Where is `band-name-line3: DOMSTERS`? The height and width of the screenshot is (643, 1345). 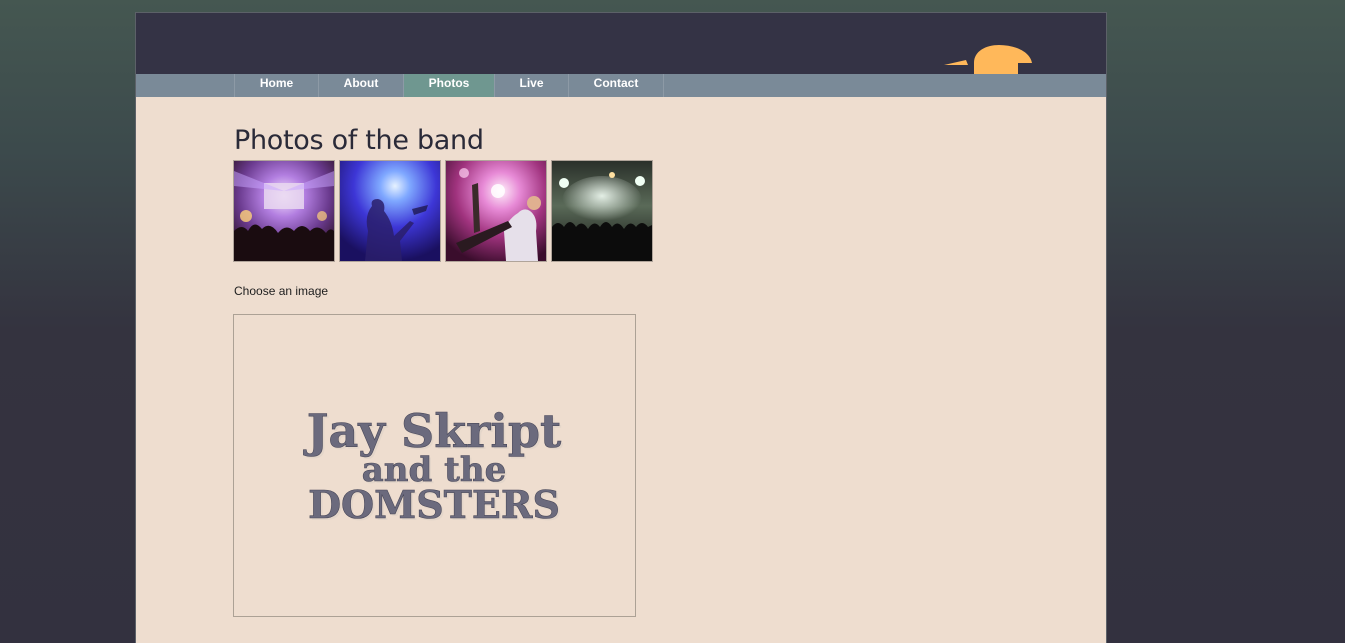
band-name-line3: DOMSTERS is located at coordinates (434, 504).